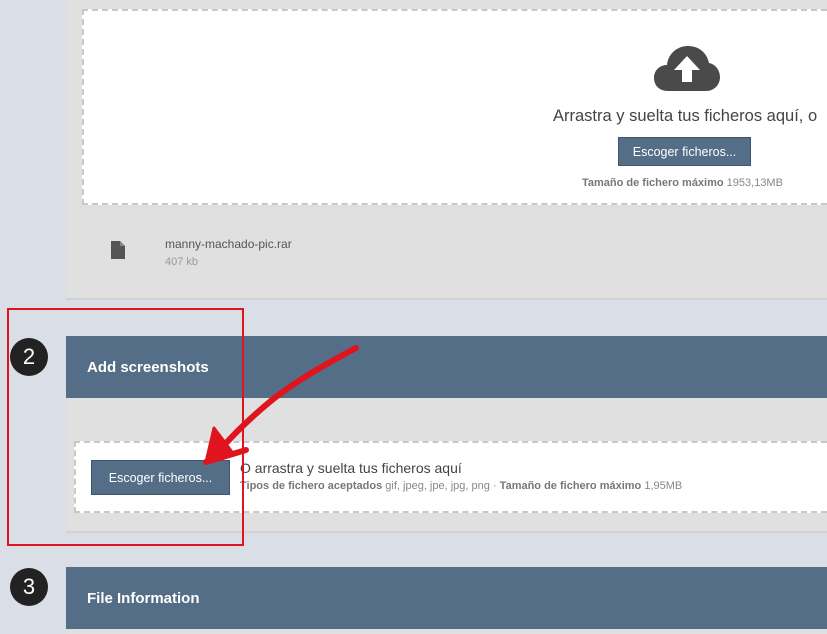 The height and width of the screenshot is (634, 827). I want to click on uploaded-file-size: 407 kb, so click(182, 262).